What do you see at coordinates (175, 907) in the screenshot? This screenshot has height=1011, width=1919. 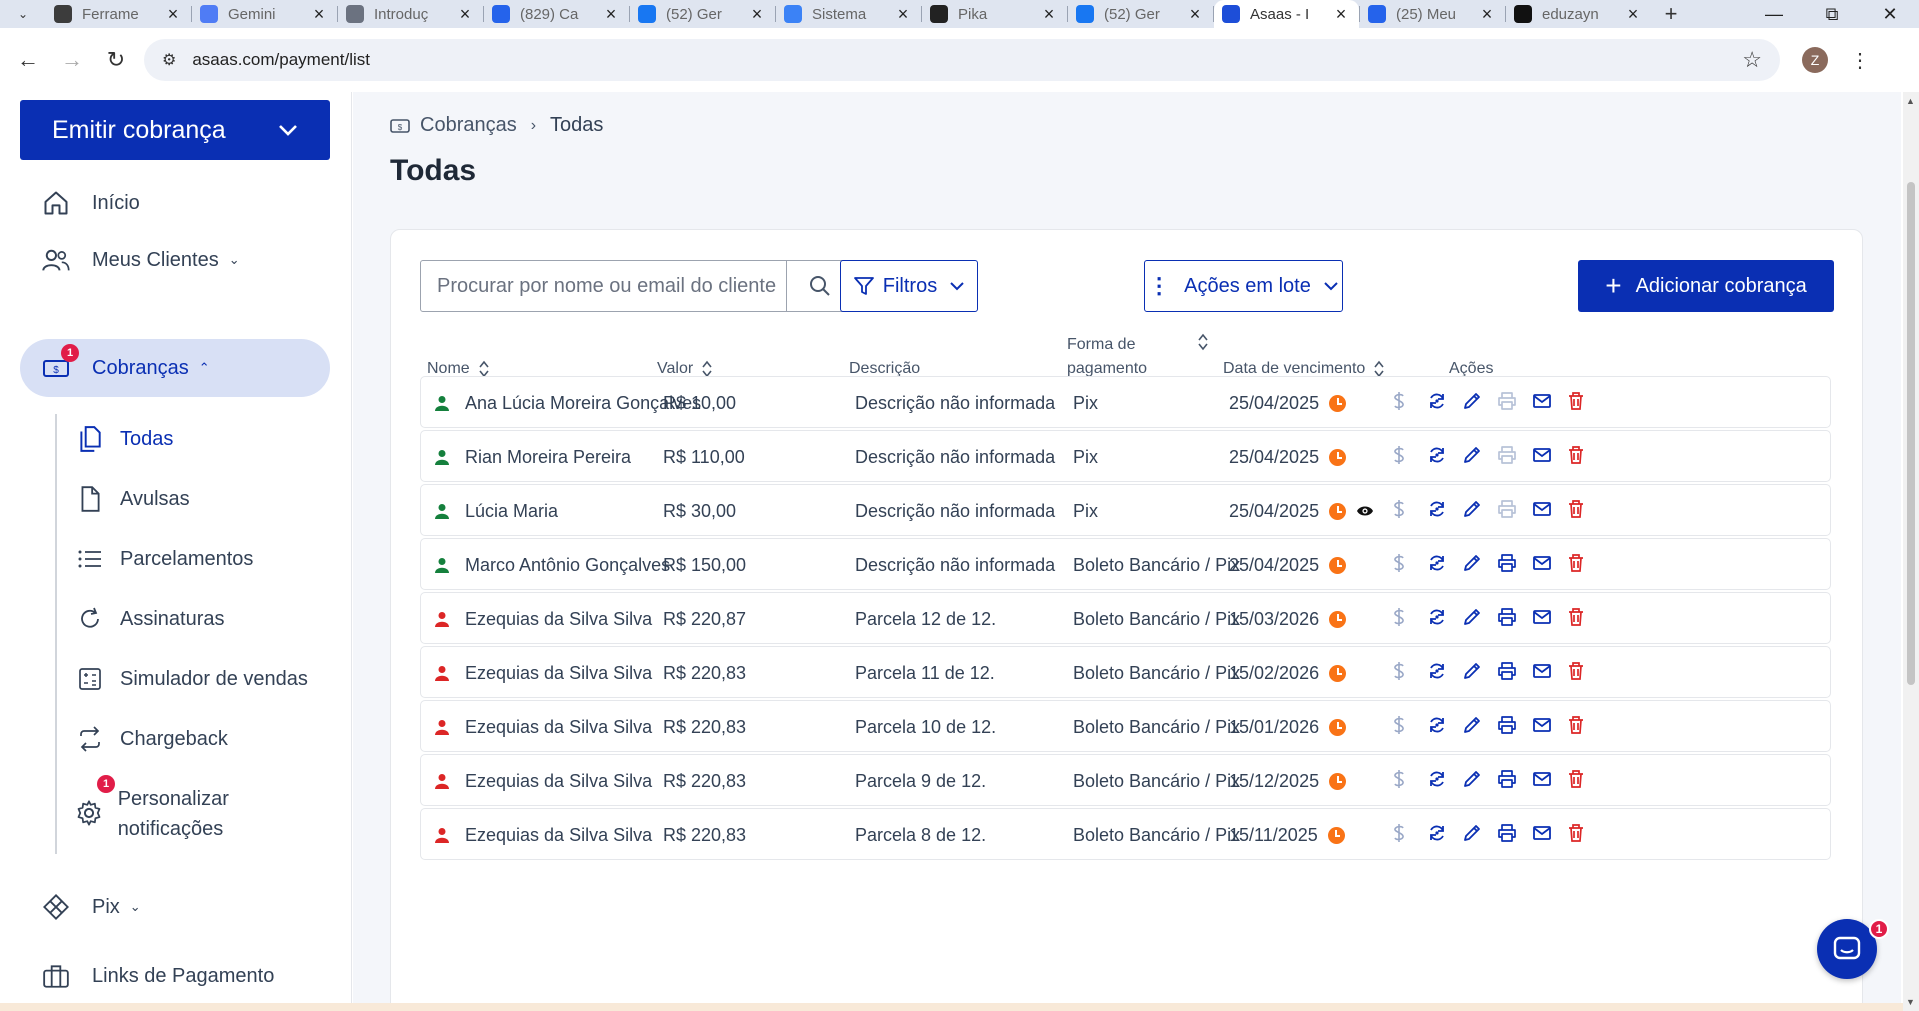 I see `sidebar-item-pix: Pix ⌄` at bounding box center [175, 907].